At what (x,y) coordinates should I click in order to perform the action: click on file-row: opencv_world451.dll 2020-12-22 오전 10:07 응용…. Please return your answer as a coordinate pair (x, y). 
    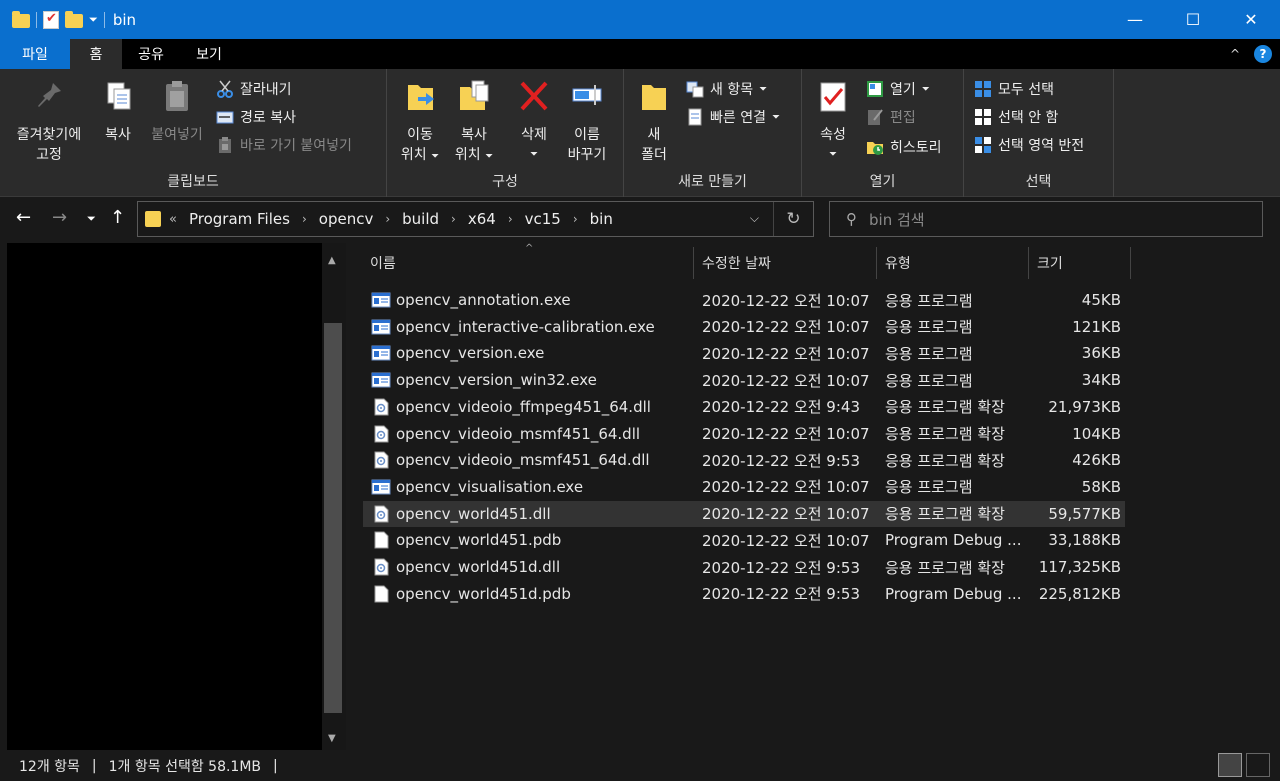
    Looking at the image, I should click on (744, 513).